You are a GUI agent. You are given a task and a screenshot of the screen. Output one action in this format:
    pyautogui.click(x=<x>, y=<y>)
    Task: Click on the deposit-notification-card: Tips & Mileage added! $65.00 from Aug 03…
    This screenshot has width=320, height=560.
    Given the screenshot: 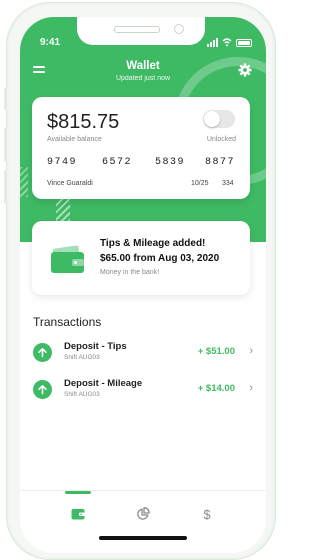 What is the action you would take?
    pyautogui.click(x=141, y=258)
    